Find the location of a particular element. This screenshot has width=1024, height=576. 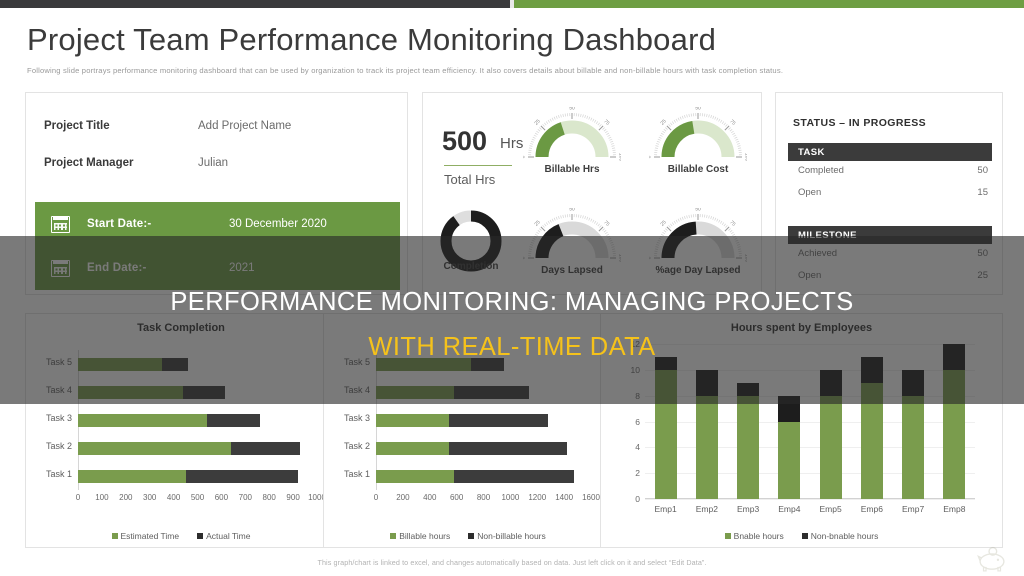

y-tick-label: 6 is located at coordinates (637, 421).